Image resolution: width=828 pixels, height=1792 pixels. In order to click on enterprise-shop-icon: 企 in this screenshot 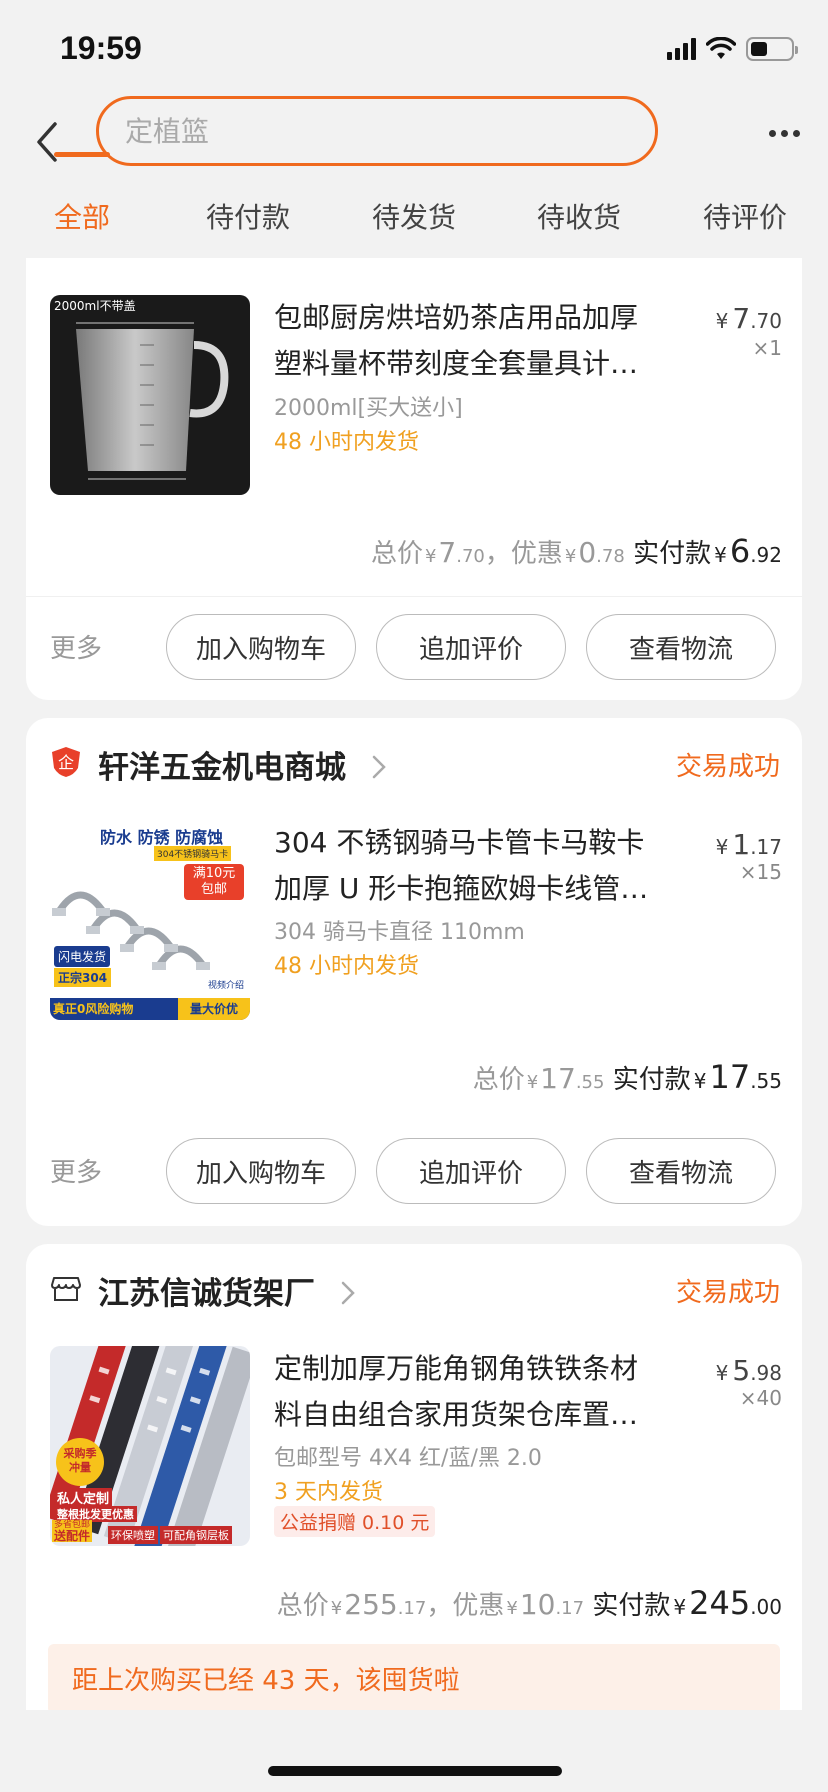, I will do `click(66, 762)`.